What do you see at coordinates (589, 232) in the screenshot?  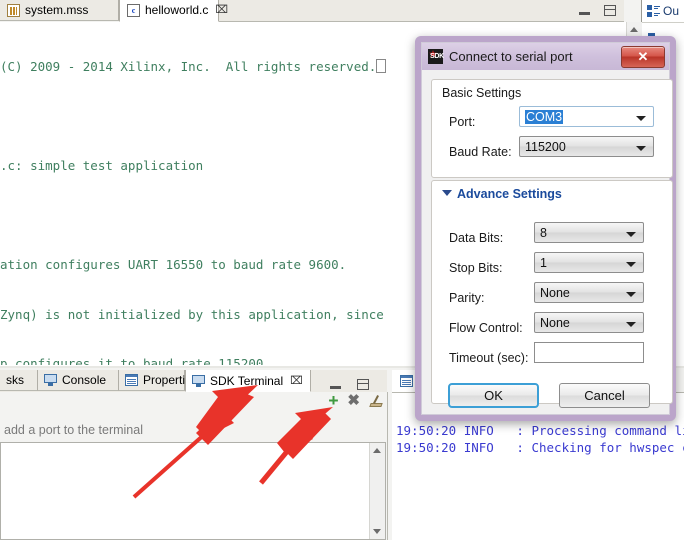 I see `data-bits-combo: 8` at bounding box center [589, 232].